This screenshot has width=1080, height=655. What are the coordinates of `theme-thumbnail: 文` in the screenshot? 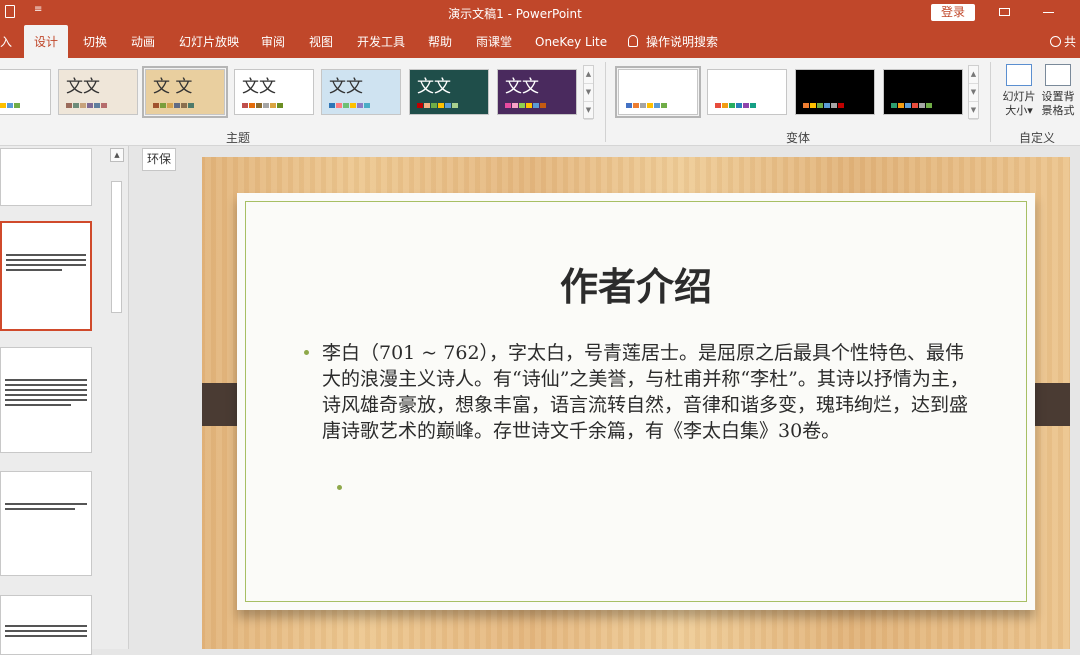 It's located at (25, 92).